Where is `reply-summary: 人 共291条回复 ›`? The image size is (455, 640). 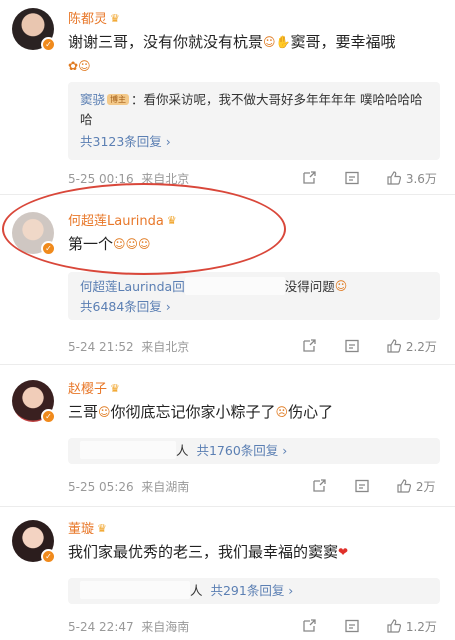 reply-summary: 人 共291条回复 › is located at coordinates (254, 591).